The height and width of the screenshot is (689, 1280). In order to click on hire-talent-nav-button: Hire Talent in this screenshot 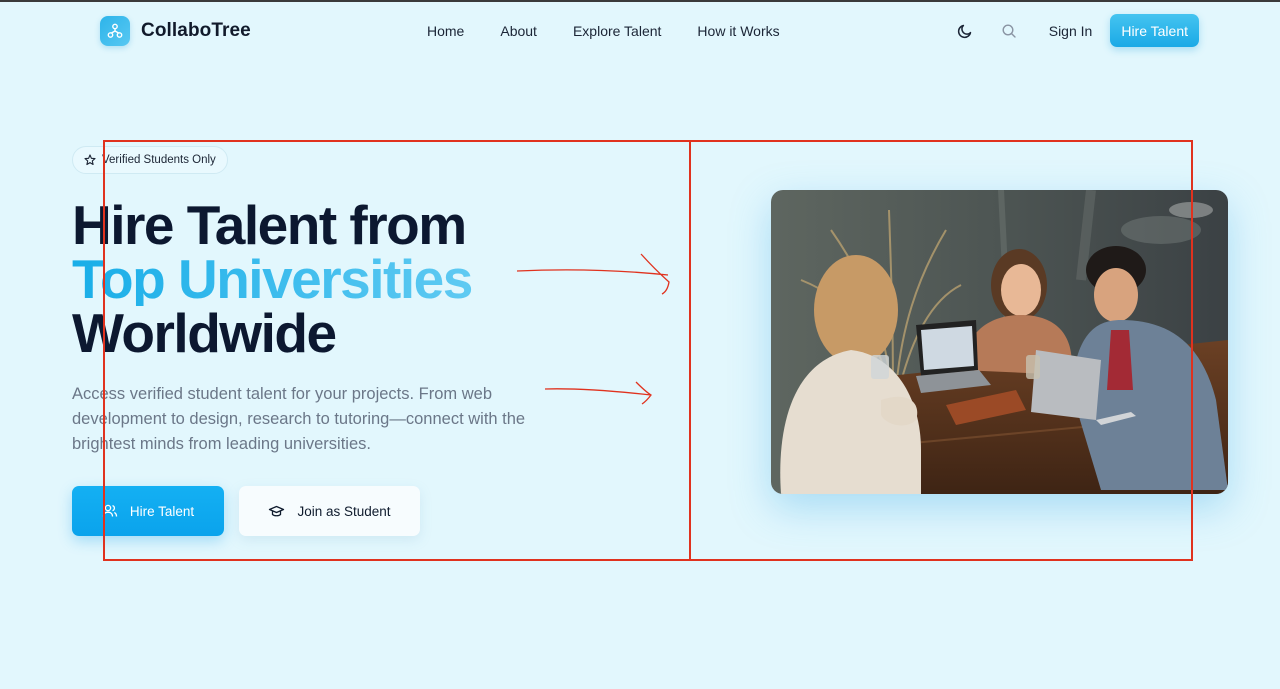, I will do `click(1154, 30)`.